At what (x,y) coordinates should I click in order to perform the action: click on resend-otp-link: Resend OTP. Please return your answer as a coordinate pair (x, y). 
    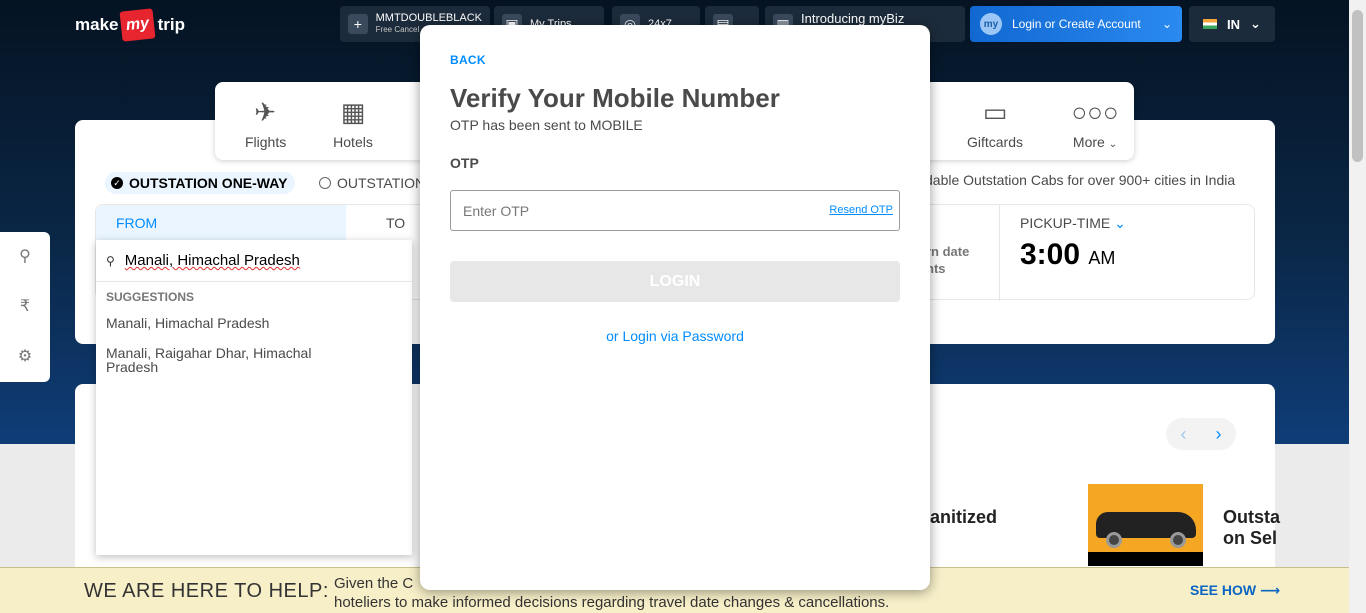
    Looking at the image, I should click on (861, 210).